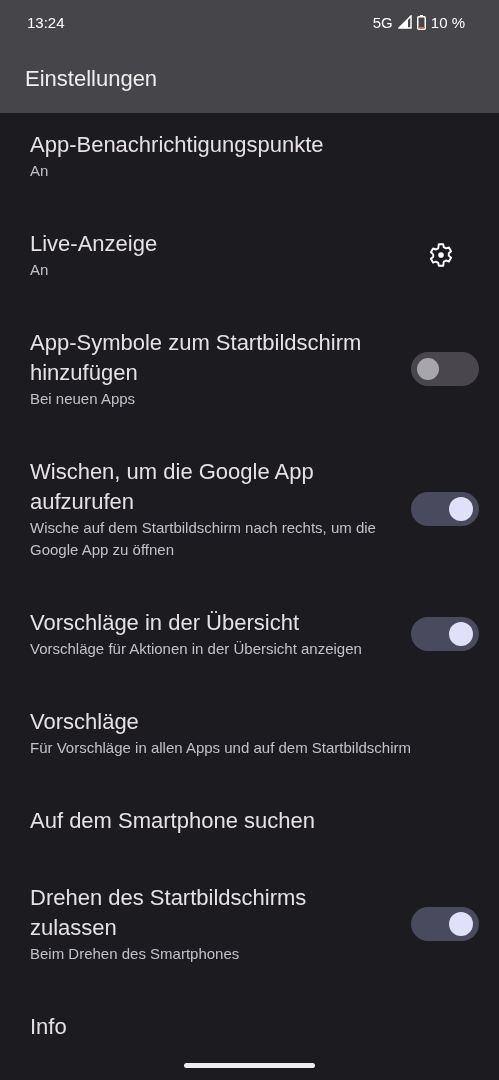  I want to click on settings-item: Vorschläge in der Übersicht Vorschläge für Aktionen in der Übersicht anzeigen, so click(249, 633).